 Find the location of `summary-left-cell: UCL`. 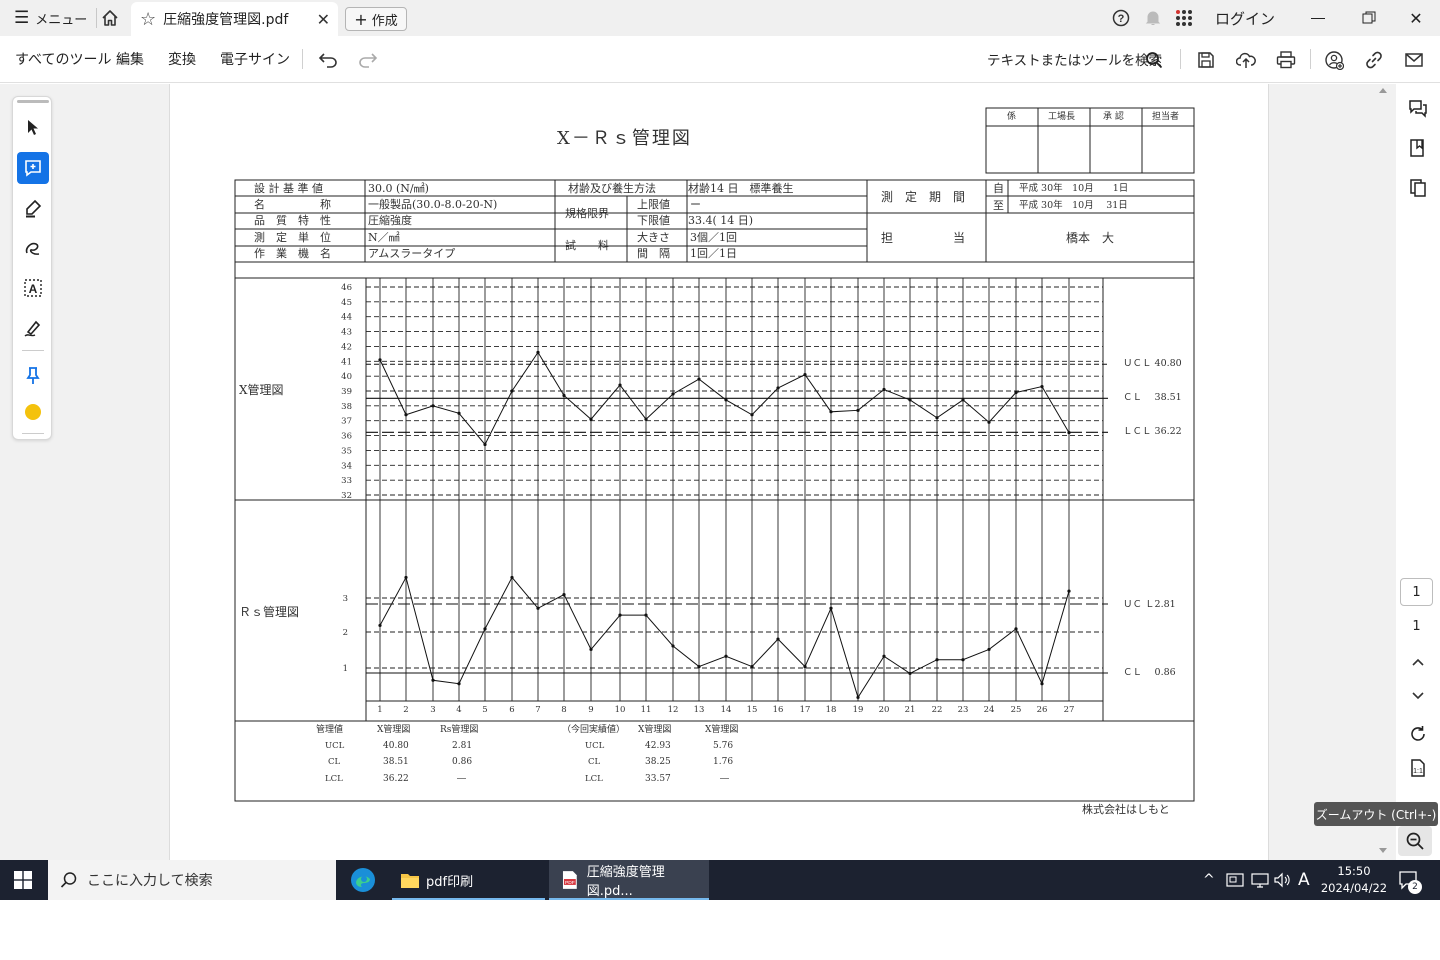

summary-left-cell: UCL is located at coordinates (335, 746).